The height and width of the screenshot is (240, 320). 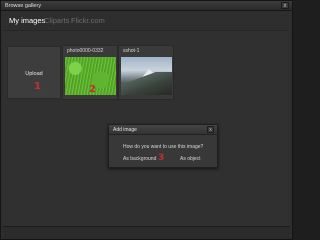 I want to click on gallery-tabs: My images Cliparts Flickr.com, so click(x=146, y=21).